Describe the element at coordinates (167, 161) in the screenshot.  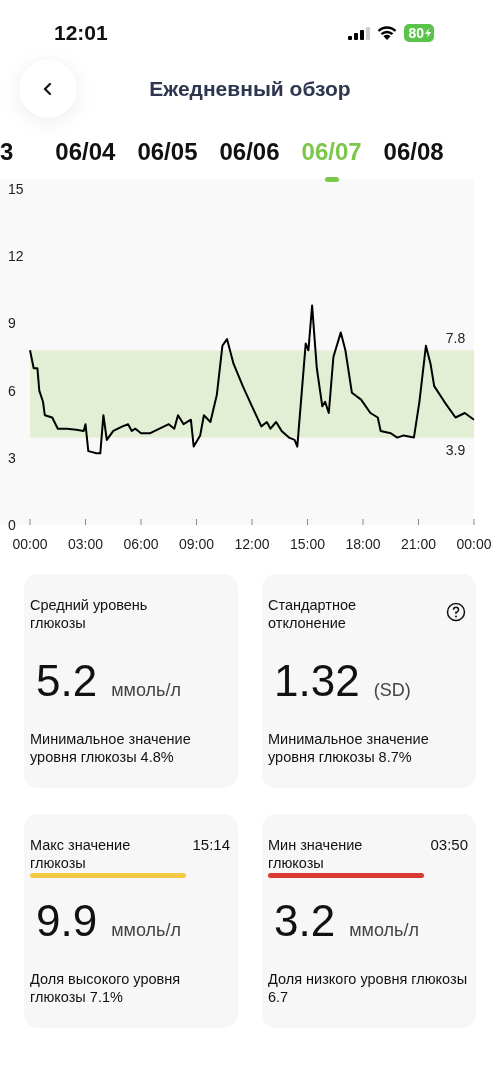
I see `date-tab: 06/05` at that location.